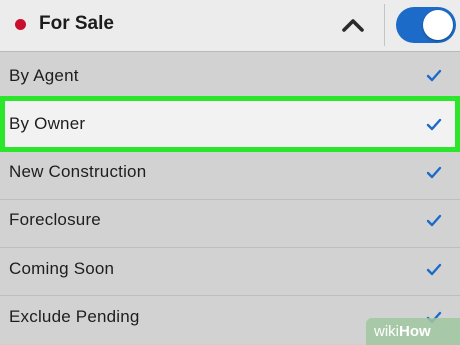  What do you see at coordinates (353, 25) in the screenshot?
I see `chevron-up-icon` at bounding box center [353, 25].